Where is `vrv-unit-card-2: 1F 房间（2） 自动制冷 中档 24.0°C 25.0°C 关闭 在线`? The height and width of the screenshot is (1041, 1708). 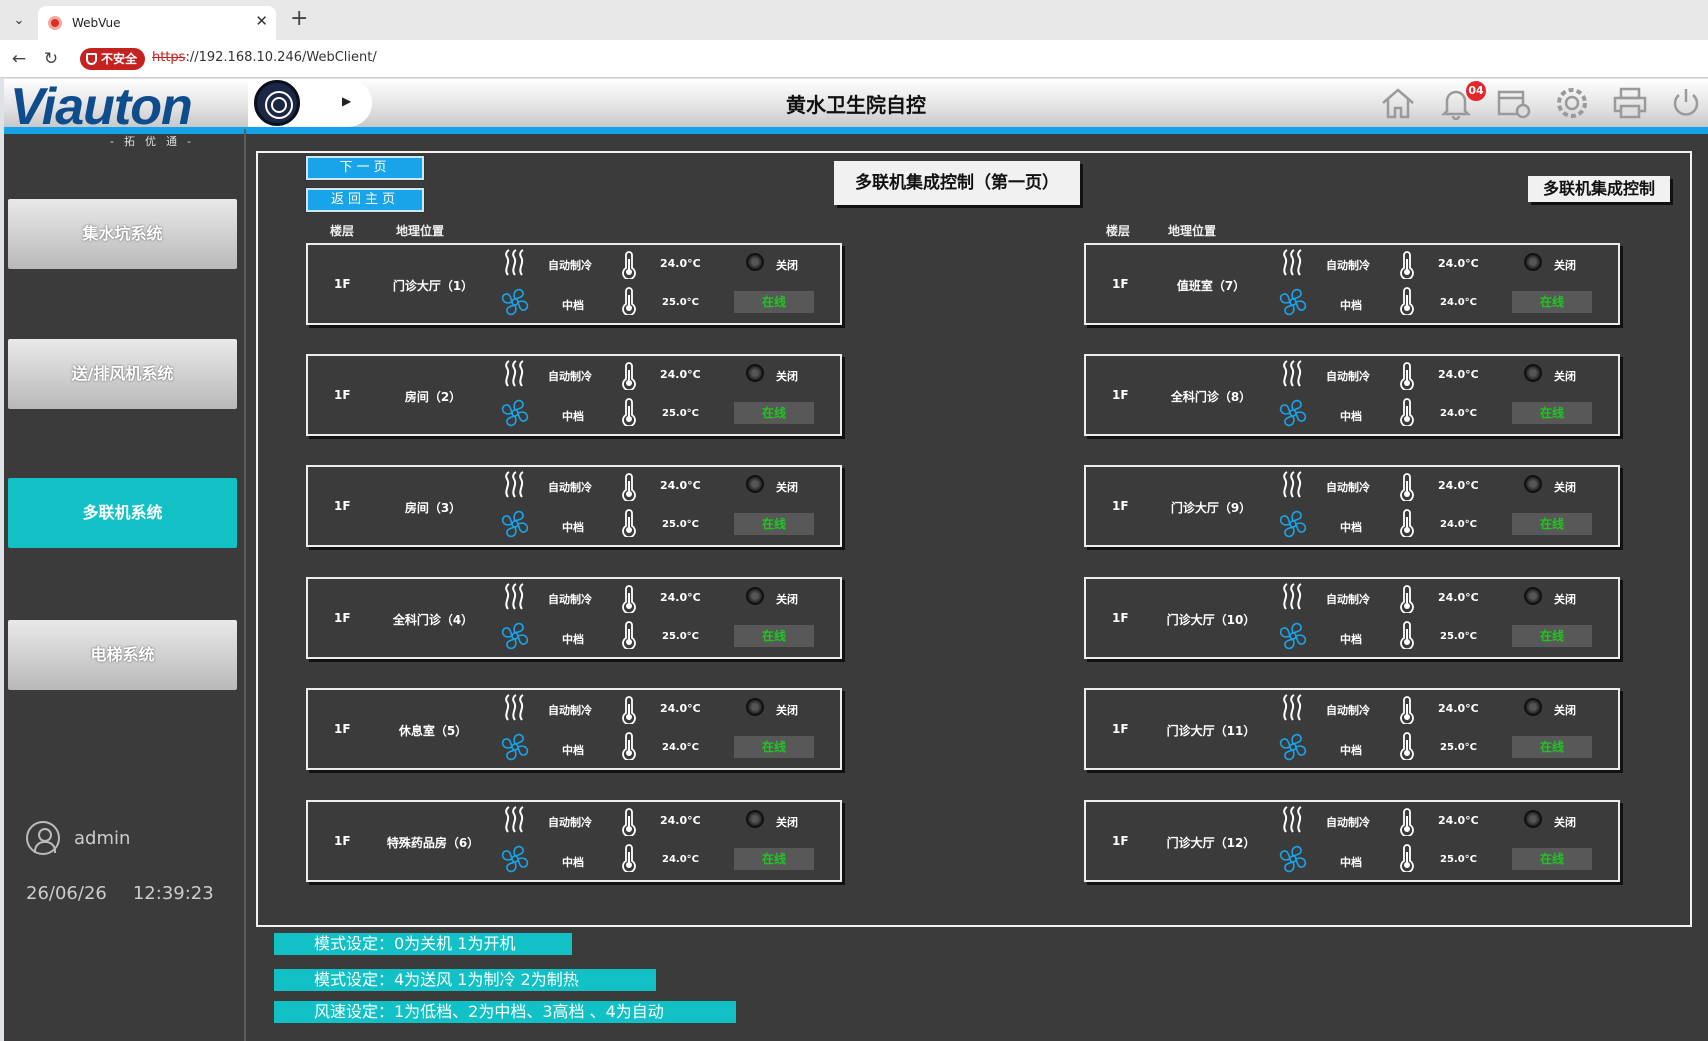 vrv-unit-card-2: 1F 房间（2） 自动制冷 中档 24.0°C 25.0°C 关闭 在线 is located at coordinates (574, 395).